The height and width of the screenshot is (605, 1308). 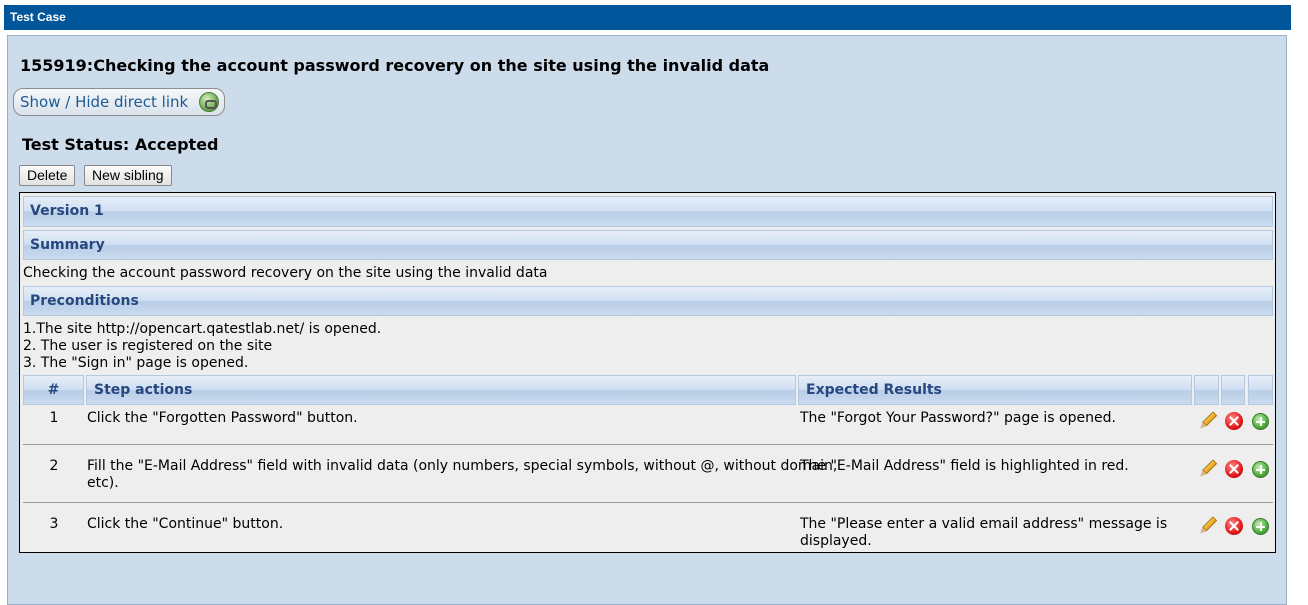 I want to click on summary-header: Summary, so click(x=648, y=245).